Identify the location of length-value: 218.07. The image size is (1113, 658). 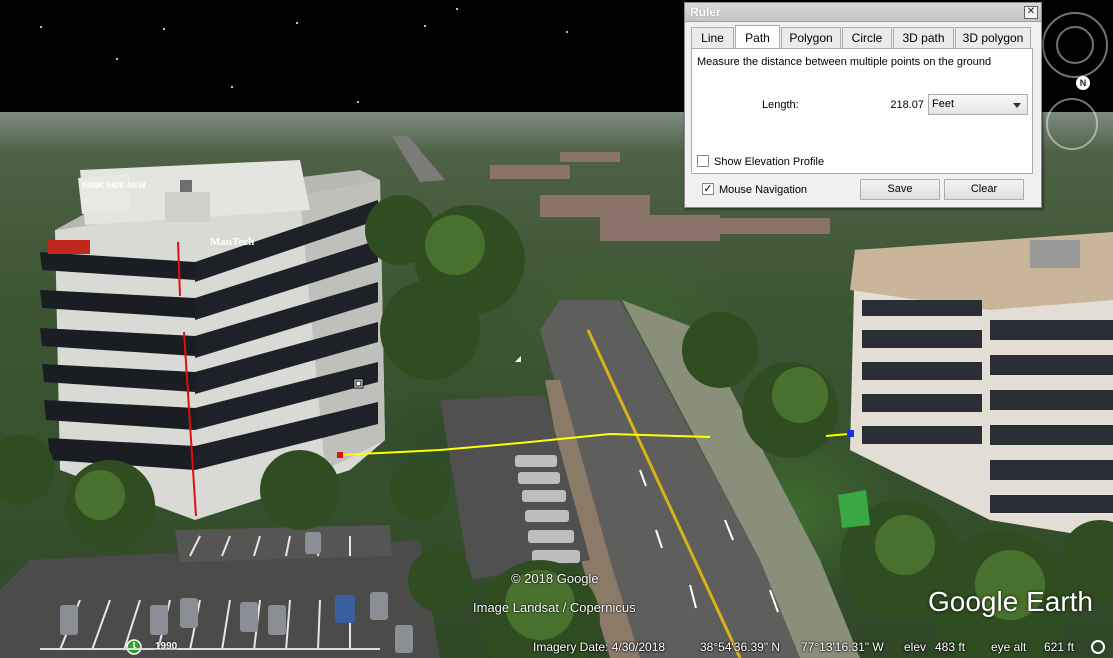
(907, 105).